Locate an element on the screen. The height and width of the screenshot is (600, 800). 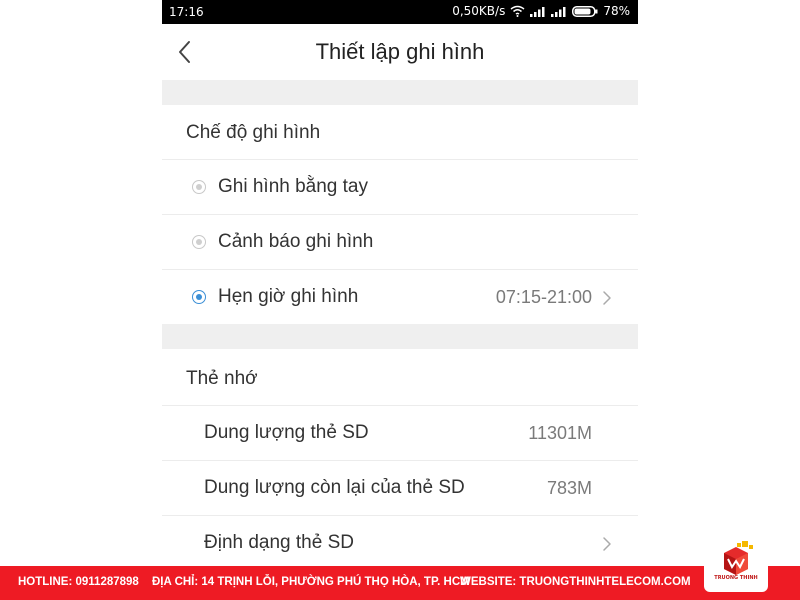
radio-checked-icon is located at coordinates (199, 297).